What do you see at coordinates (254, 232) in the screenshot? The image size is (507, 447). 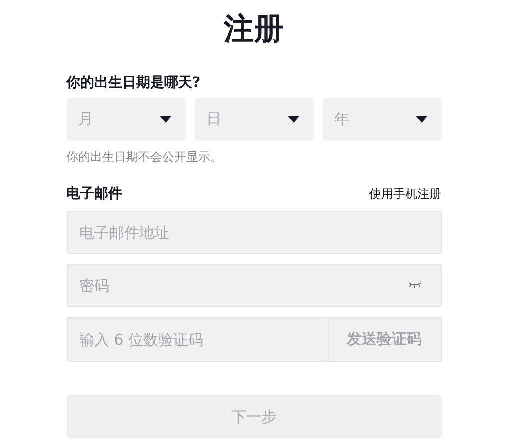 I see `email-field: 电子邮件地址` at bounding box center [254, 232].